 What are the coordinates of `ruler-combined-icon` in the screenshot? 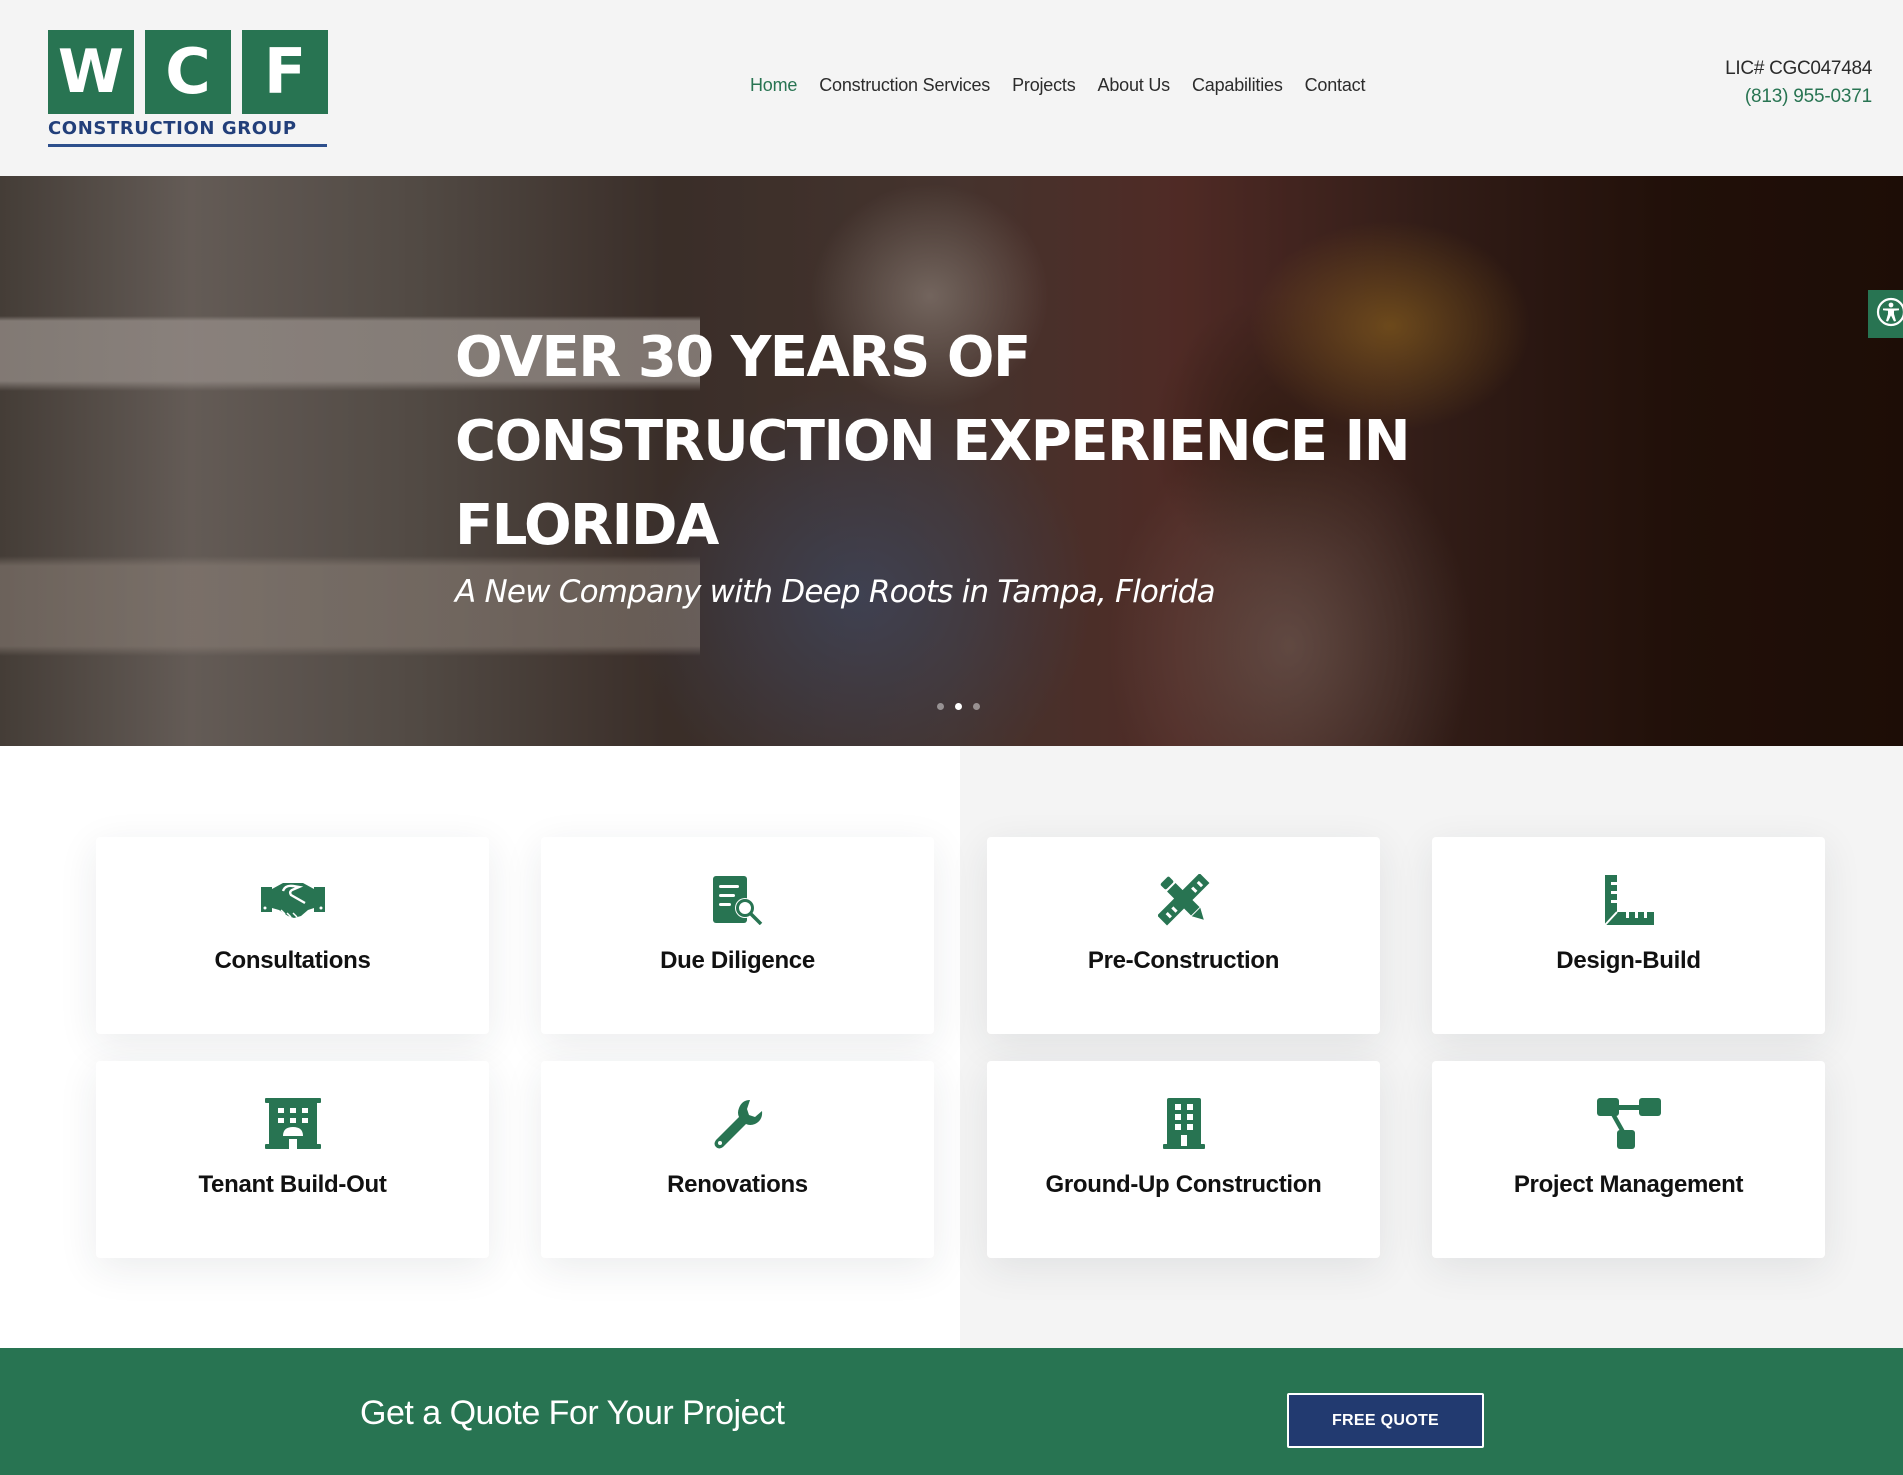 It's located at (1629, 900).